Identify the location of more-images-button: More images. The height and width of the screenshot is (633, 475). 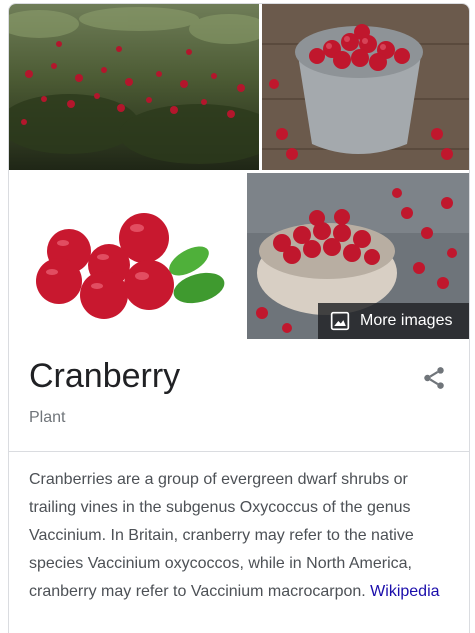
(393, 321).